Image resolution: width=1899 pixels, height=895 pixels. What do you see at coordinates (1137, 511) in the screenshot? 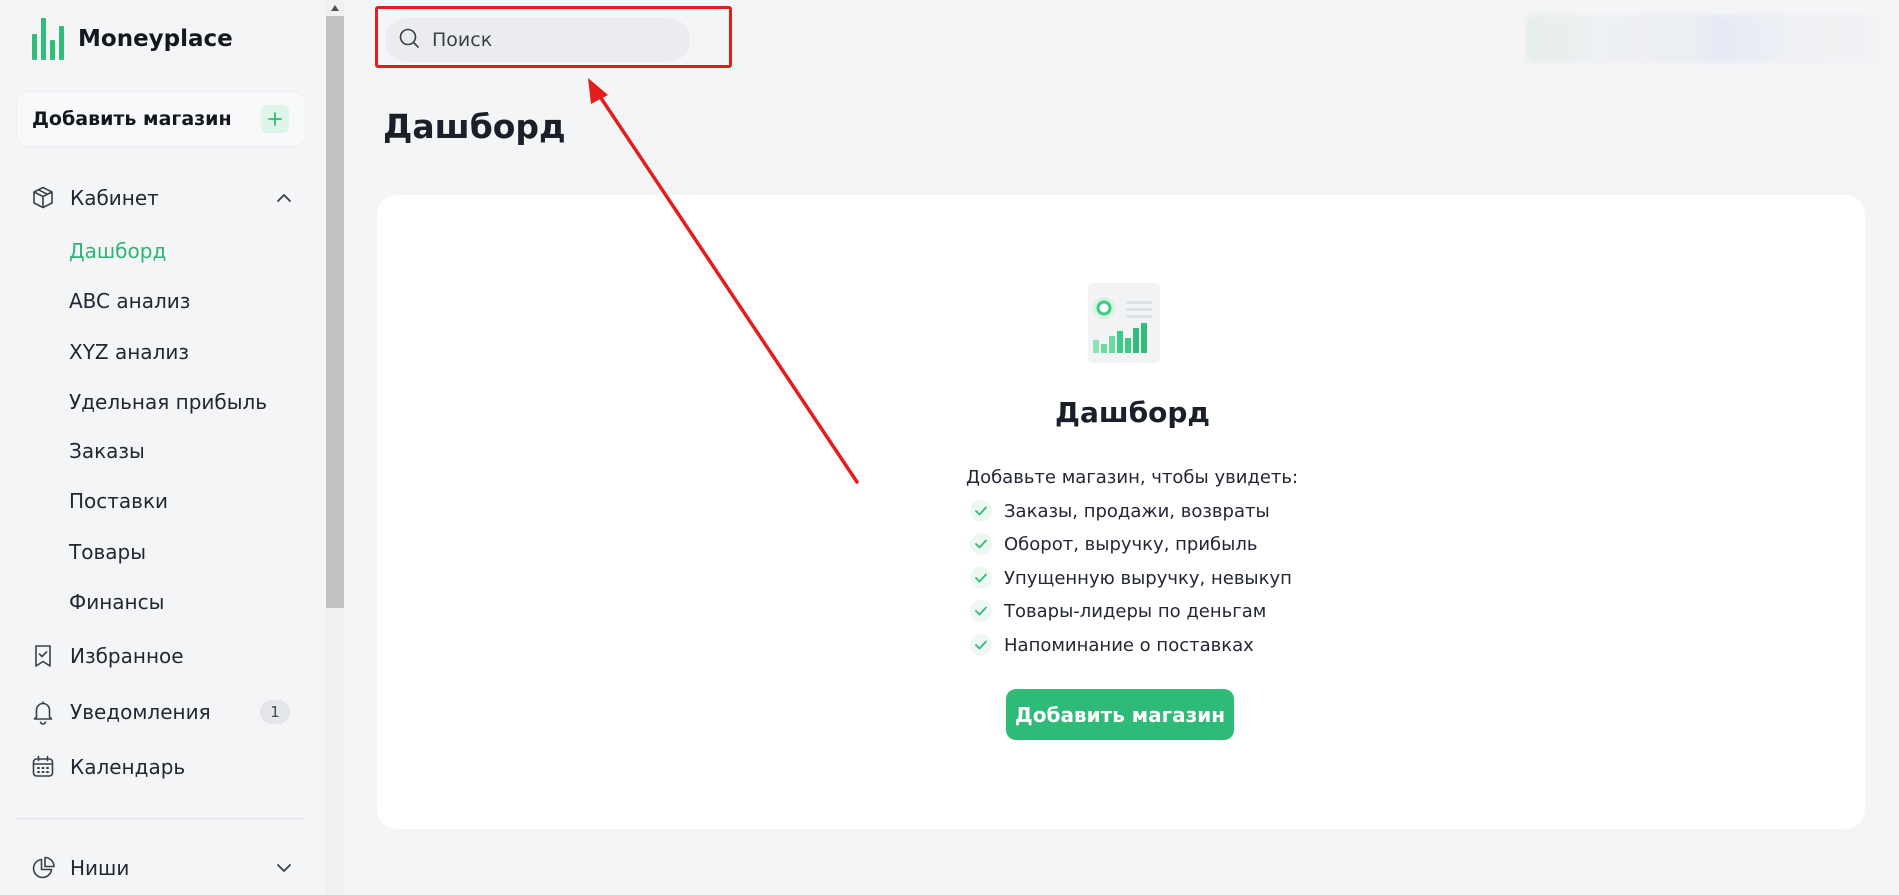
I see `feature-text: Заказы, продажи, возвраты` at bounding box center [1137, 511].